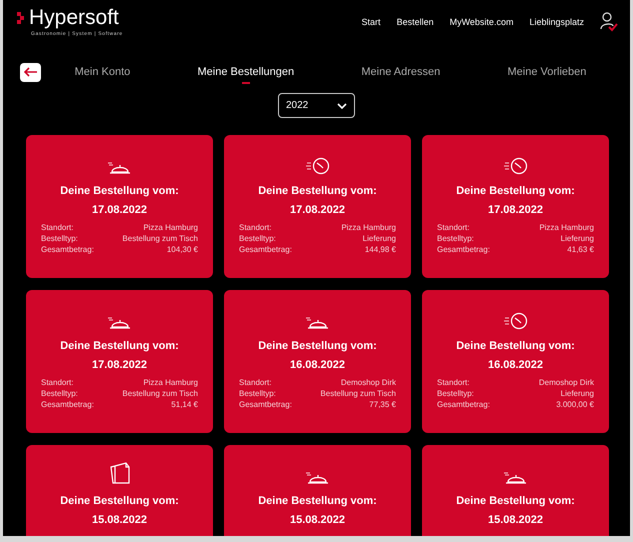  Describe the element at coordinates (400, 72) in the screenshot. I see `tab: Meine Adressen` at that location.